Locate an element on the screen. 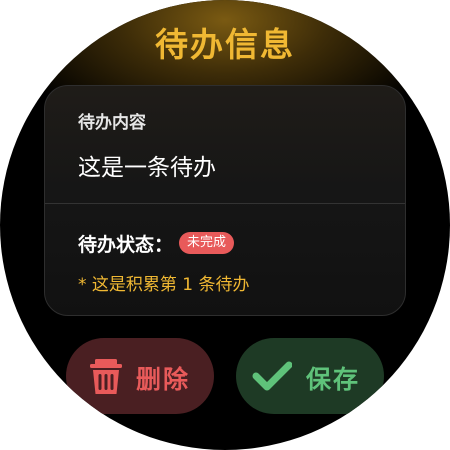 The image size is (450, 450). content-label: 待办内容 is located at coordinates (112, 123).